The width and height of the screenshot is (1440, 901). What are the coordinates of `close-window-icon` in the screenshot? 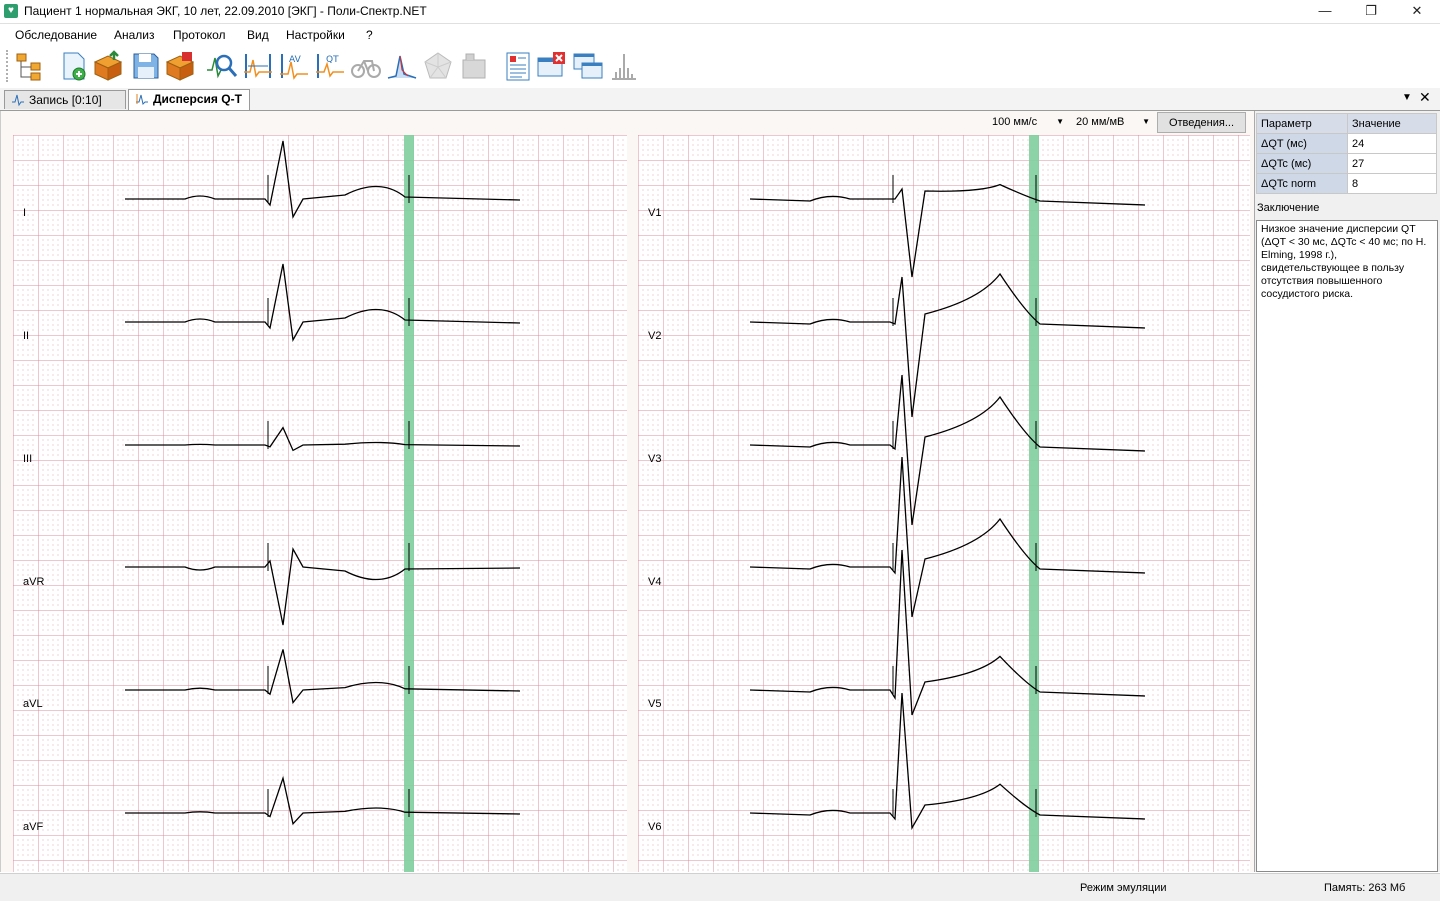 It's located at (552, 66).